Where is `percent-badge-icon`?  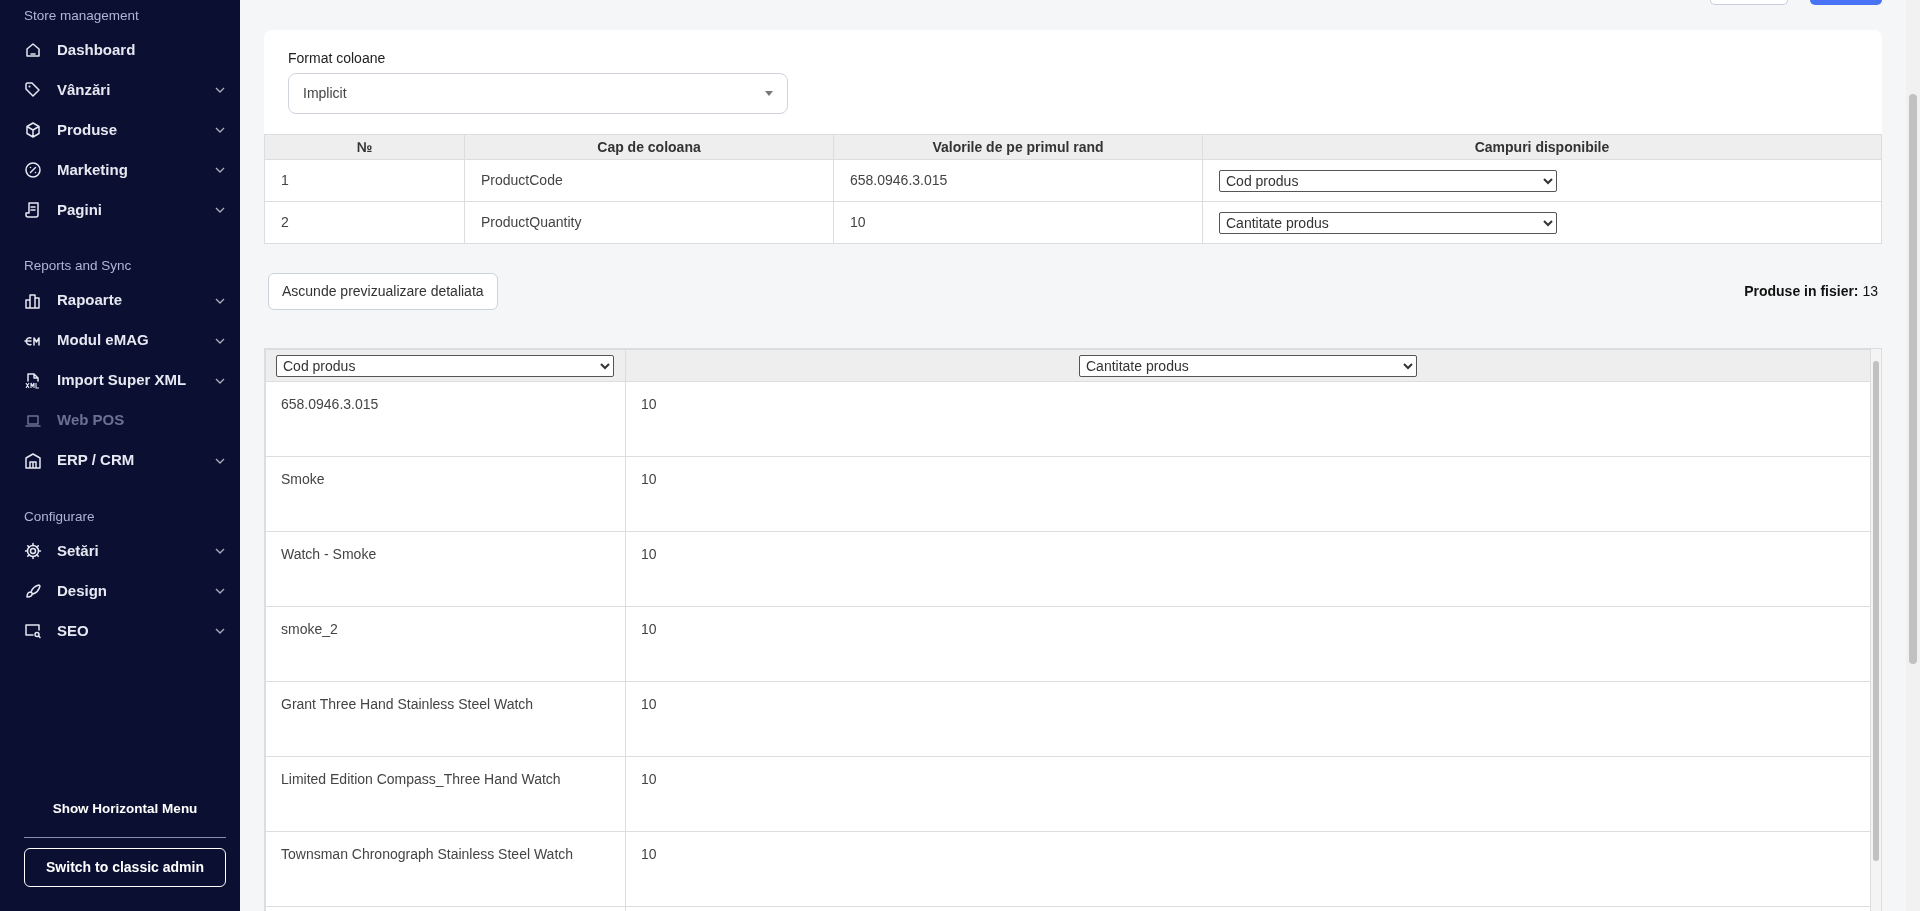 percent-badge-icon is located at coordinates (33, 170).